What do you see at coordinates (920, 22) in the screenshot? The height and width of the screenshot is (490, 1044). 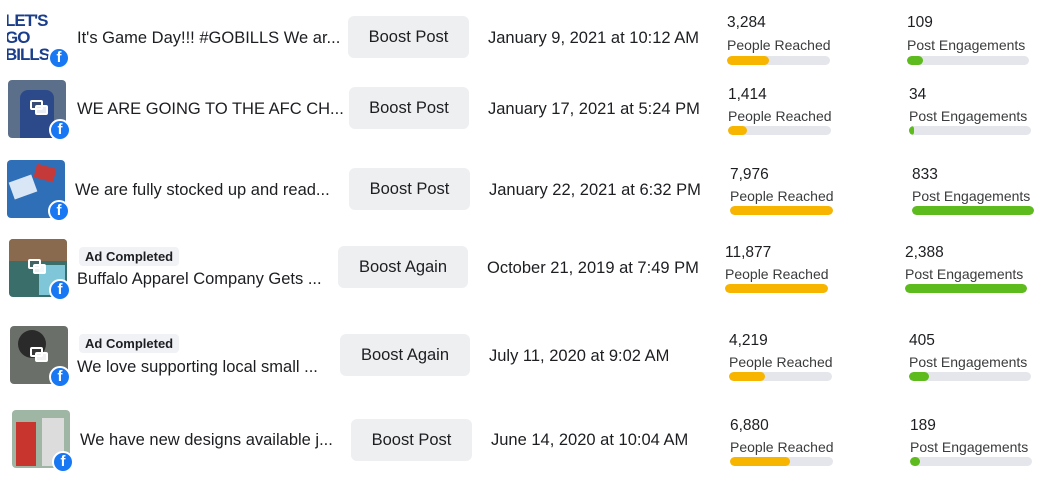 I see `engagement-value: 109` at bounding box center [920, 22].